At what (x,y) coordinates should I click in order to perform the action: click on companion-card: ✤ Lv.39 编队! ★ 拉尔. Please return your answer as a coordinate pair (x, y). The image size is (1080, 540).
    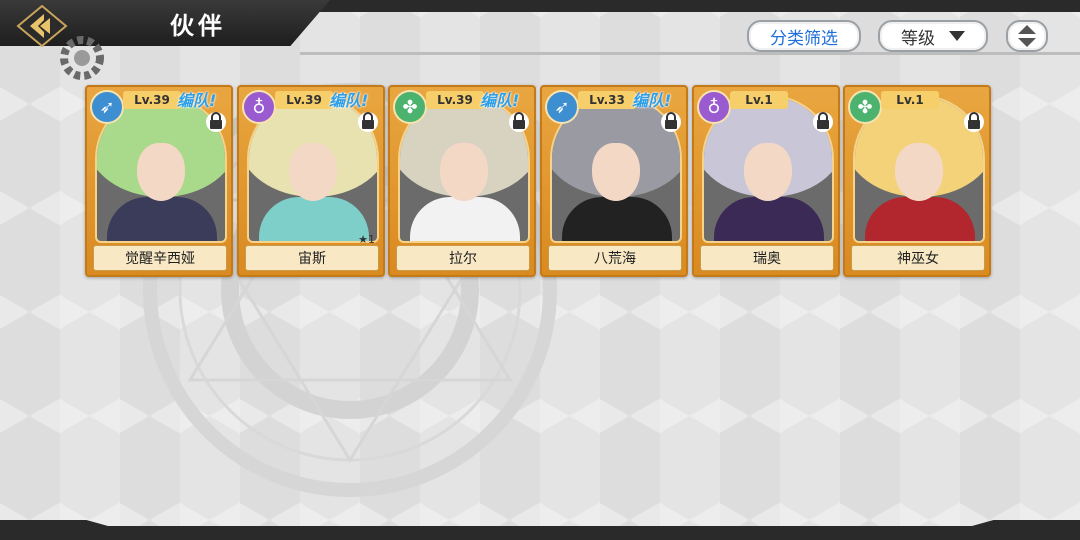
    Looking at the image, I should click on (462, 181).